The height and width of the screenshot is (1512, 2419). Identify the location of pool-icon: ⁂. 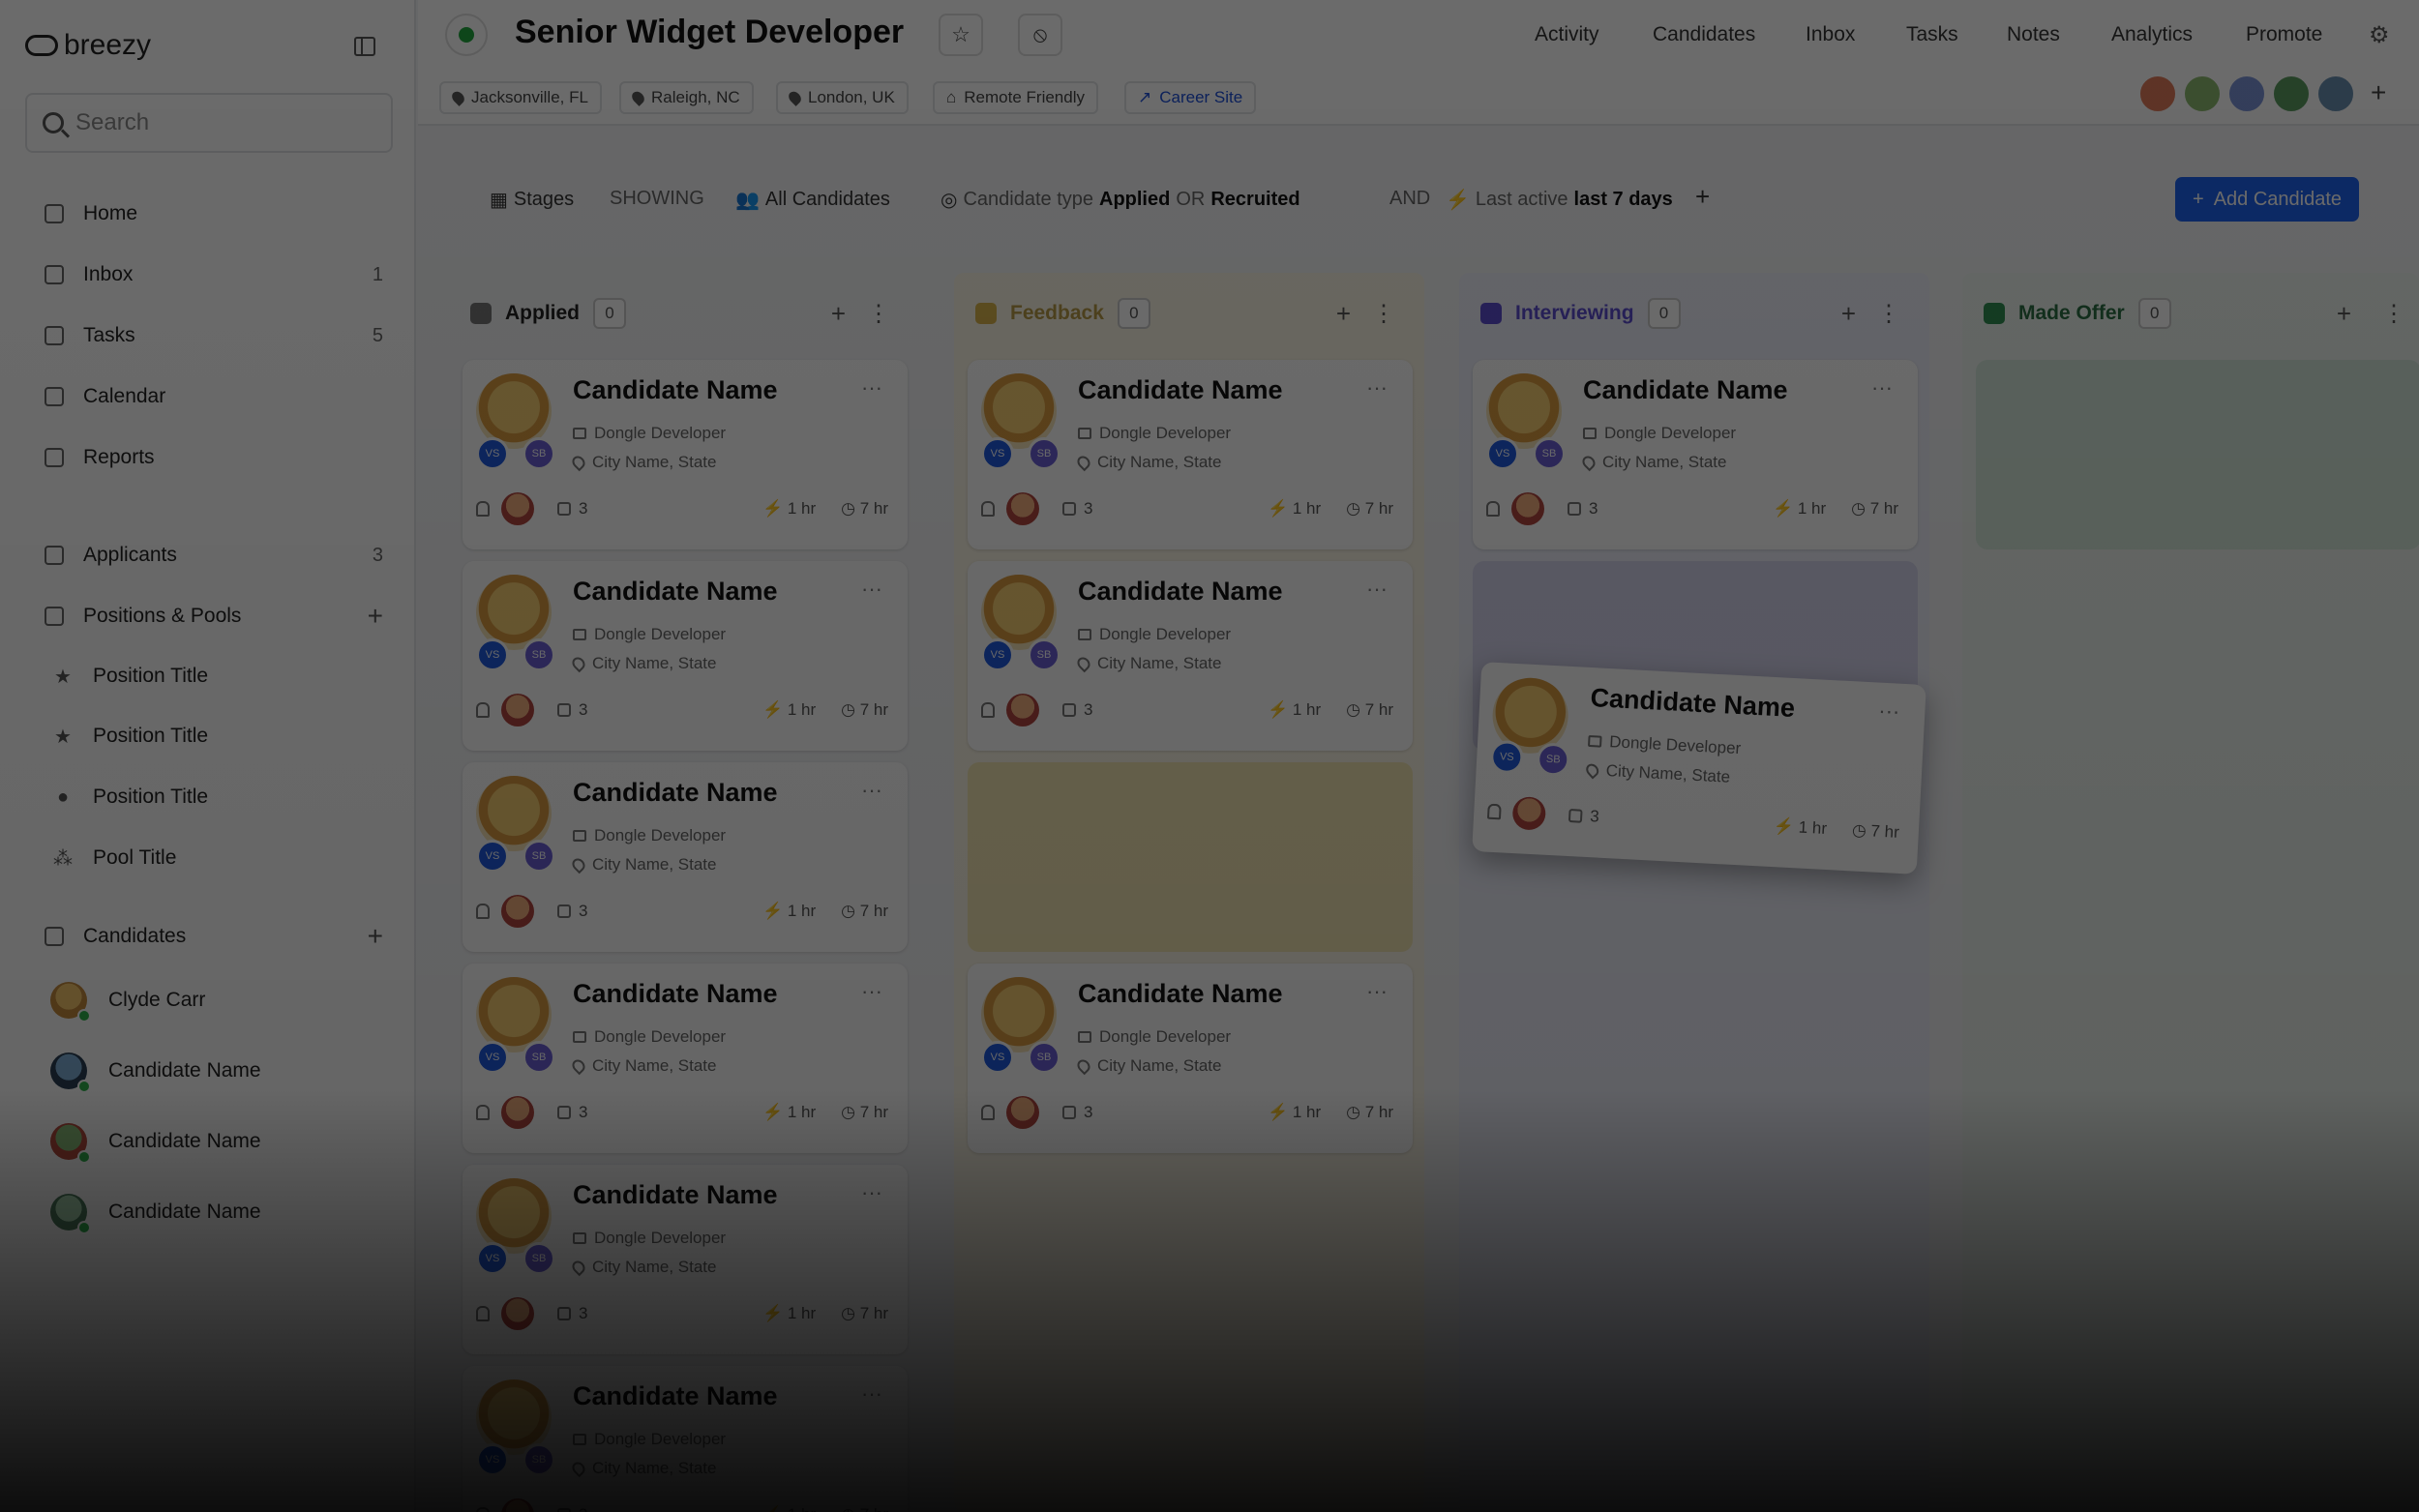
(63, 858).